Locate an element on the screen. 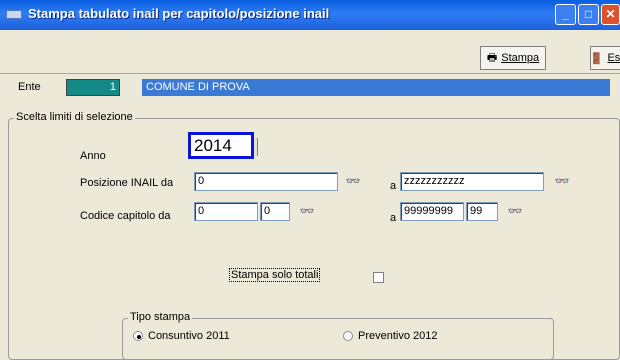  anno-label: Anno is located at coordinates (93, 156).